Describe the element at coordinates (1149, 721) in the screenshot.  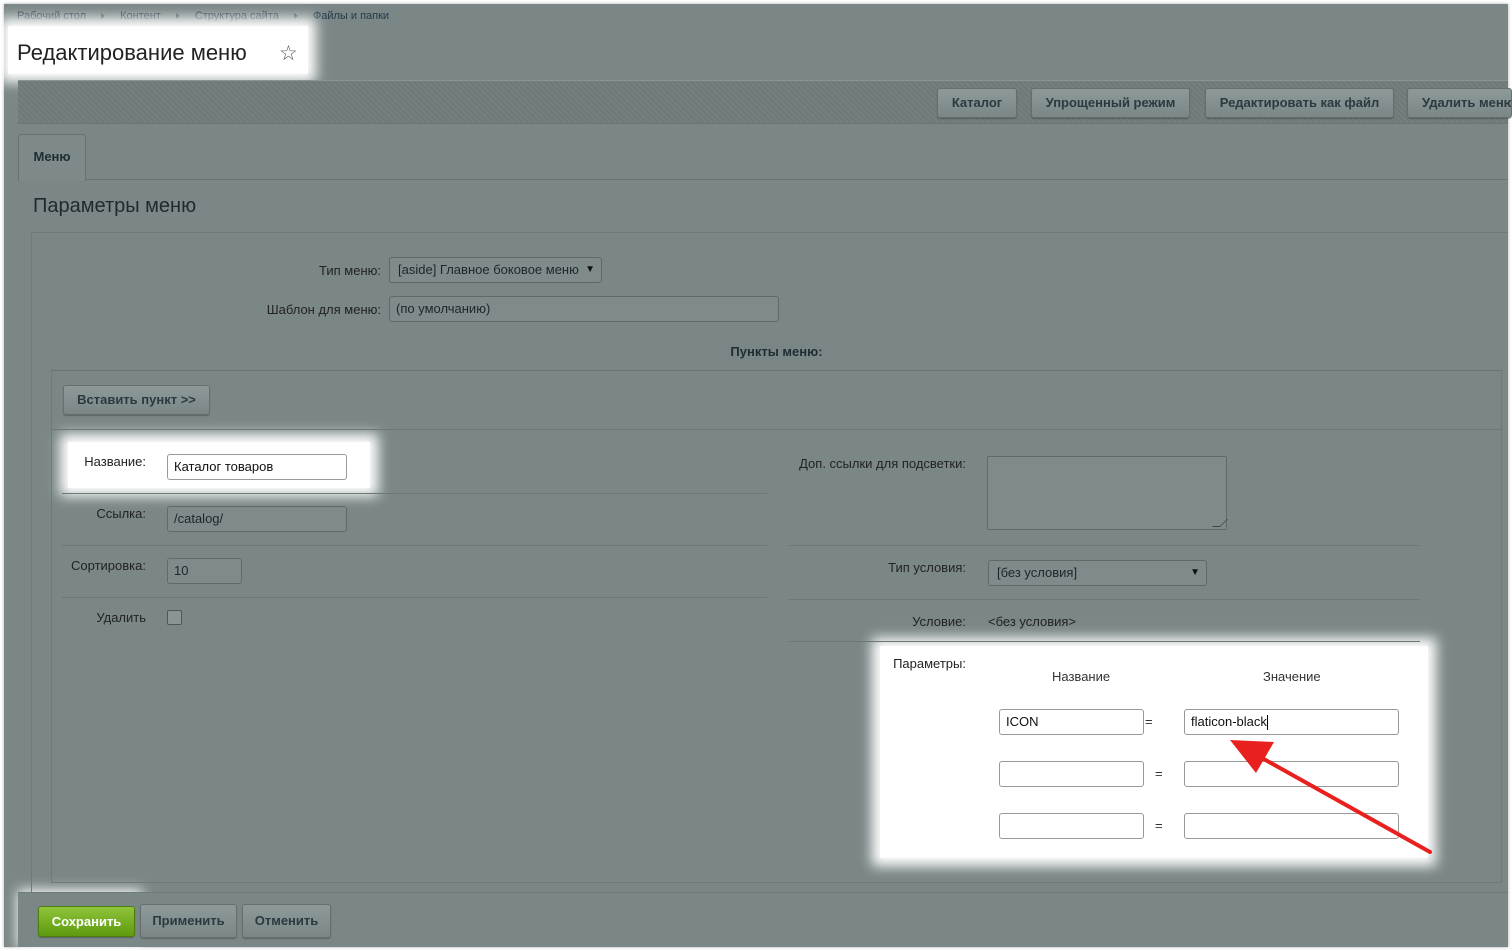
I see `param-eq-1: =` at that location.